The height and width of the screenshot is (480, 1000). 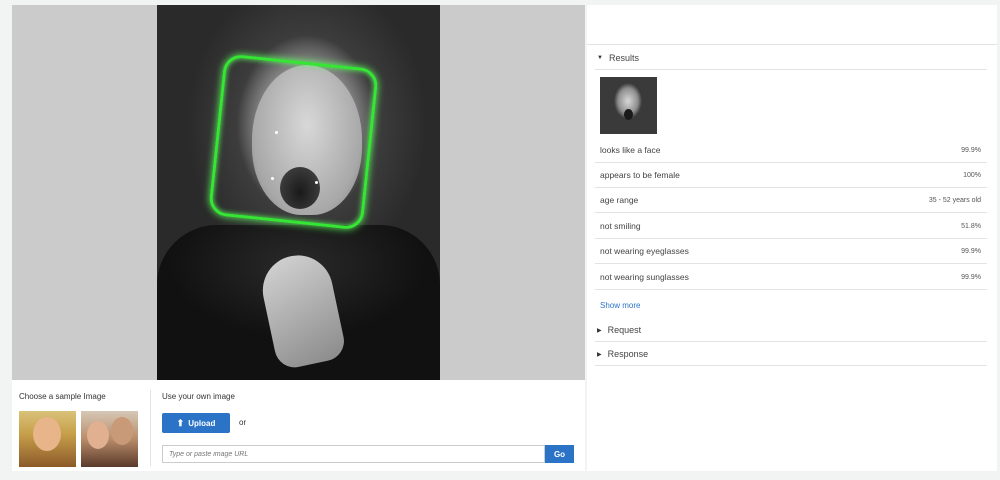 What do you see at coordinates (198, 396) in the screenshot?
I see `own-image-label: Use your own image` at bounding box center [198, 396].